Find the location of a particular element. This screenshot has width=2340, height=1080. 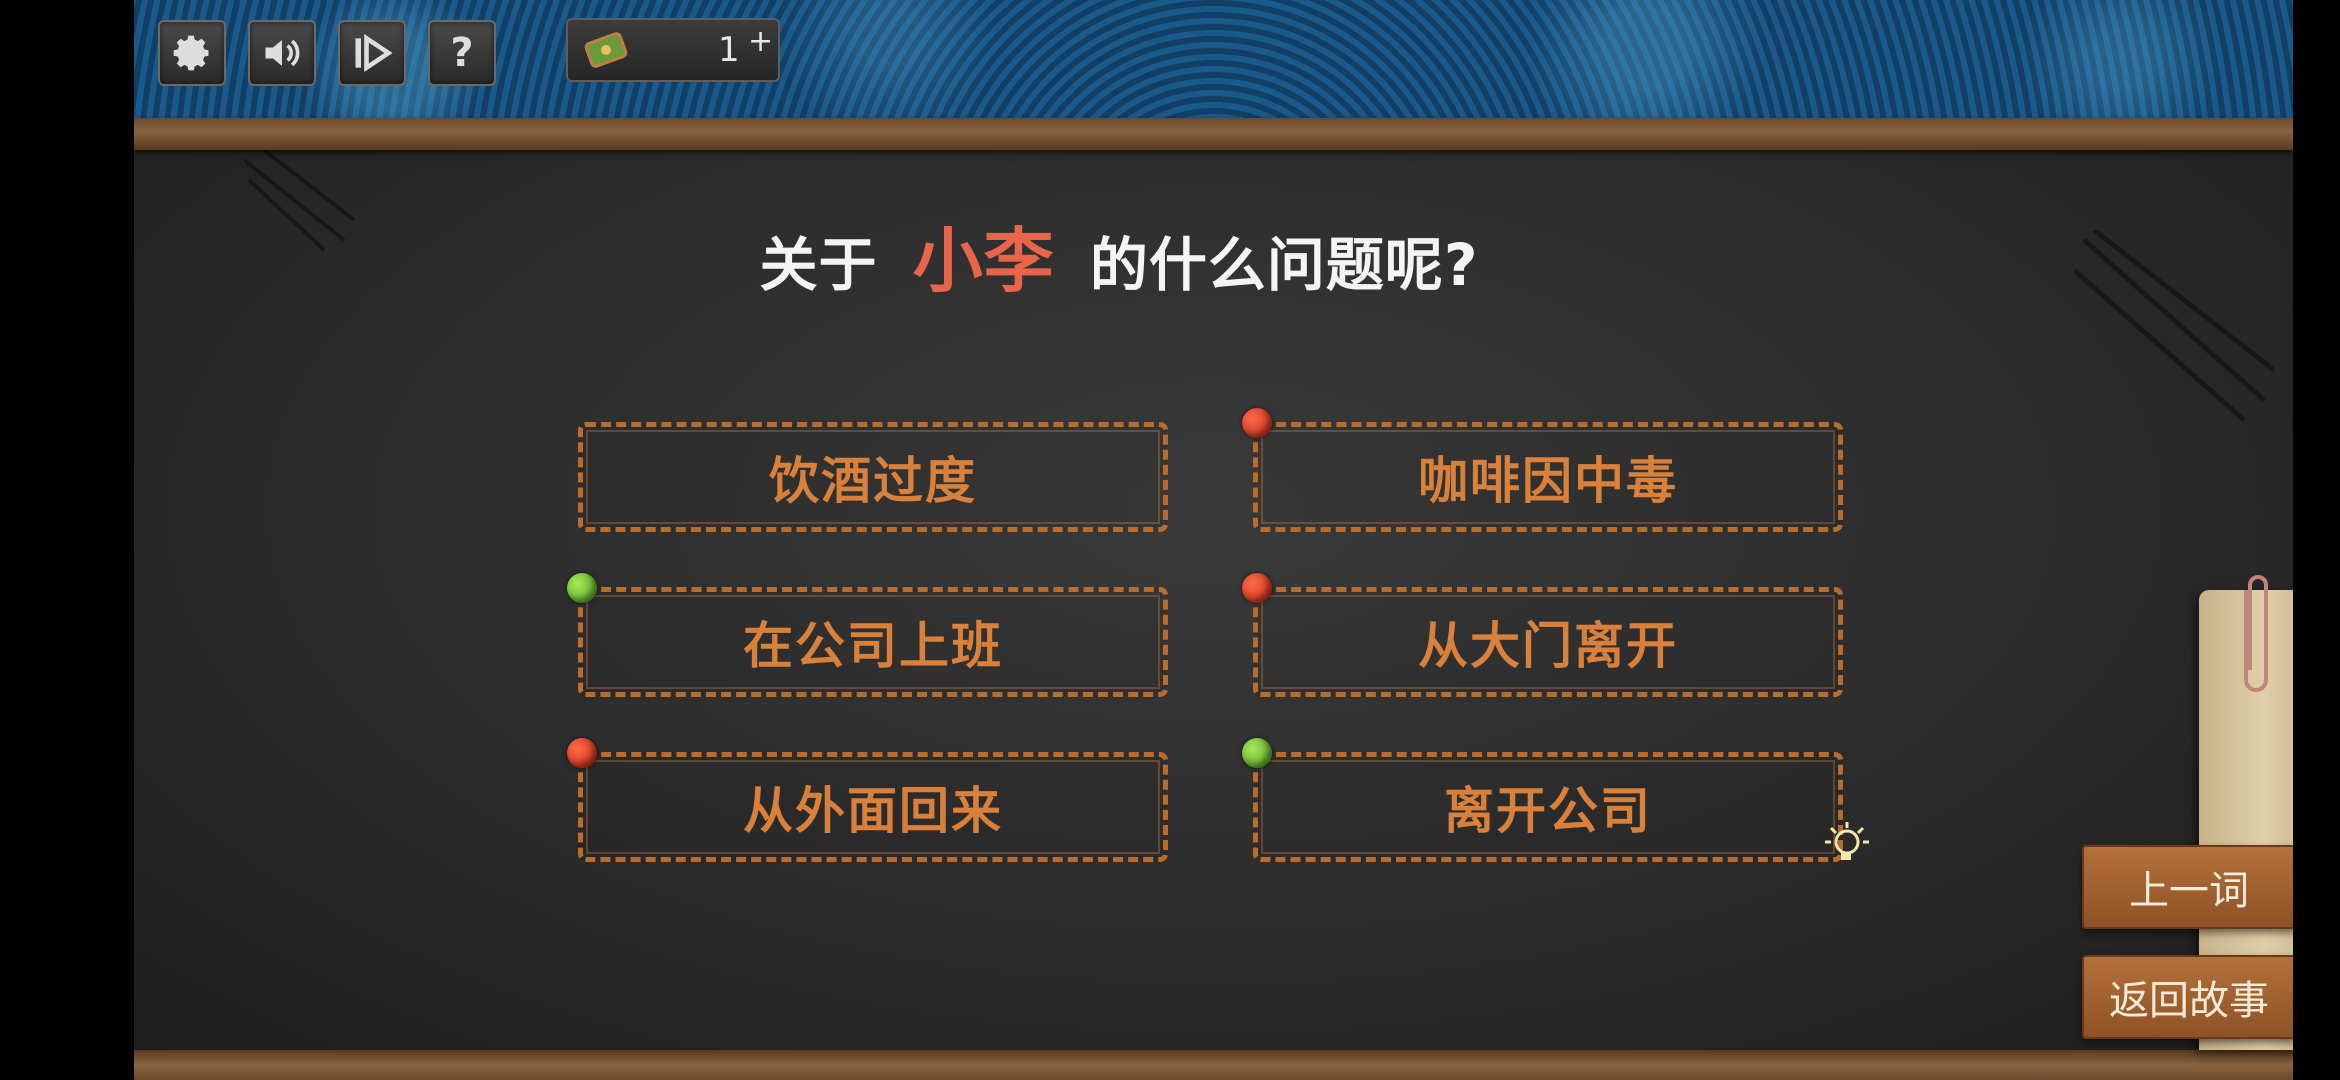

option-caffeine: 咖啡因中毒 is located at coordinates (1548, 477).